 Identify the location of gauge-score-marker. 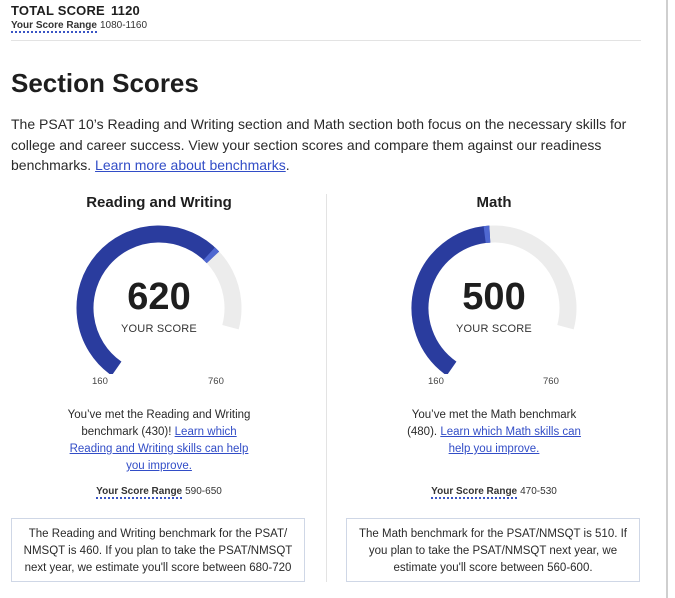
(211, 255).